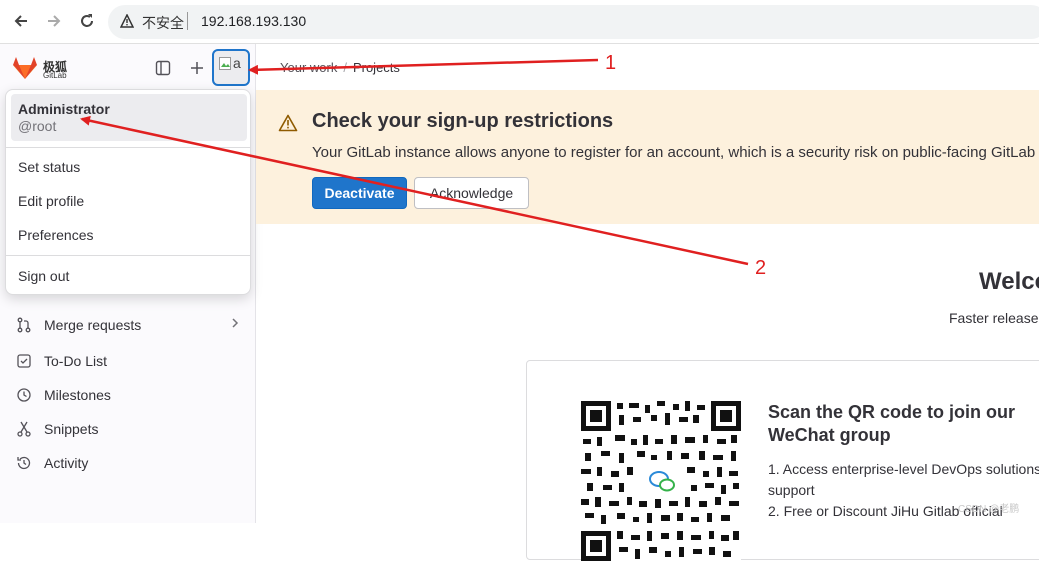  I want to click on set-status-item: Set status, so click(49, 167).